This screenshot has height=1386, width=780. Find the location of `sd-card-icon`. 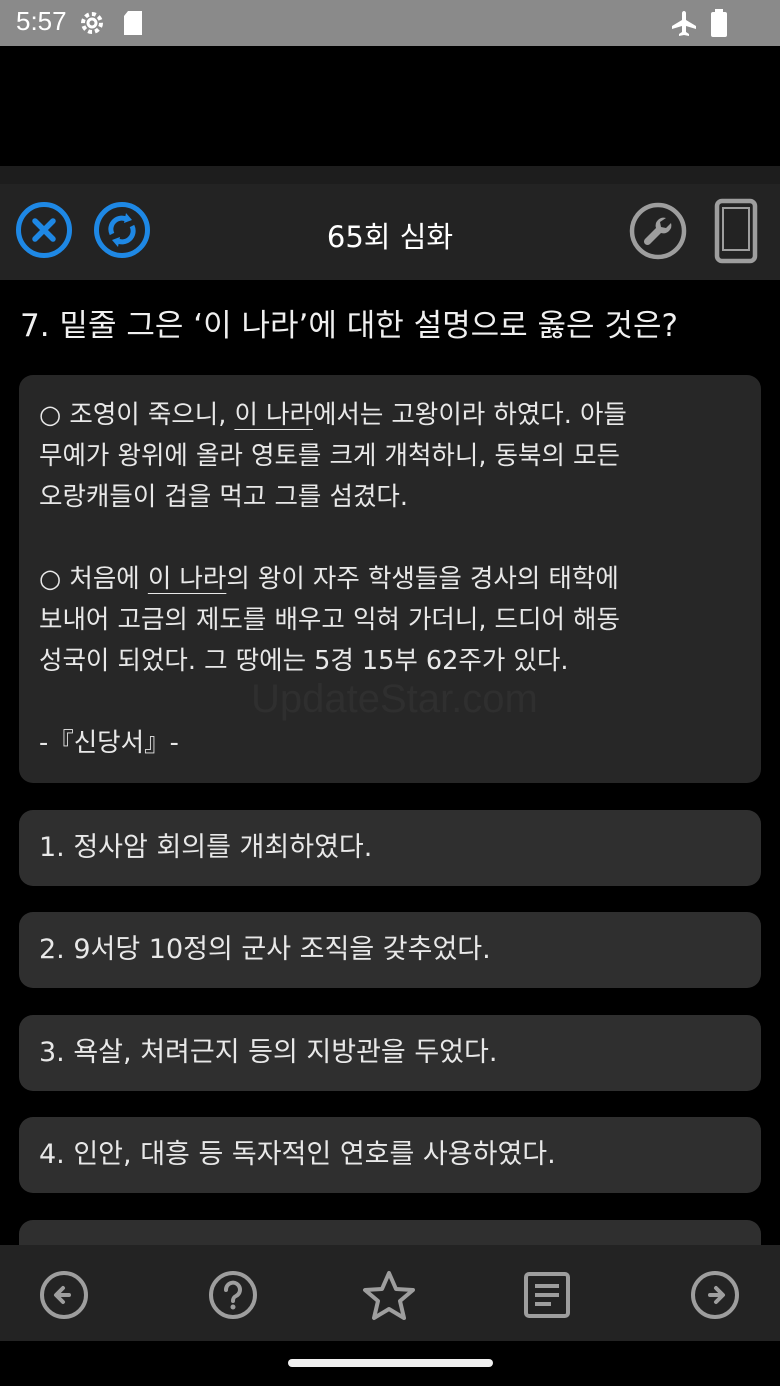

sd-card-icon is located at coordinates (133, 25).